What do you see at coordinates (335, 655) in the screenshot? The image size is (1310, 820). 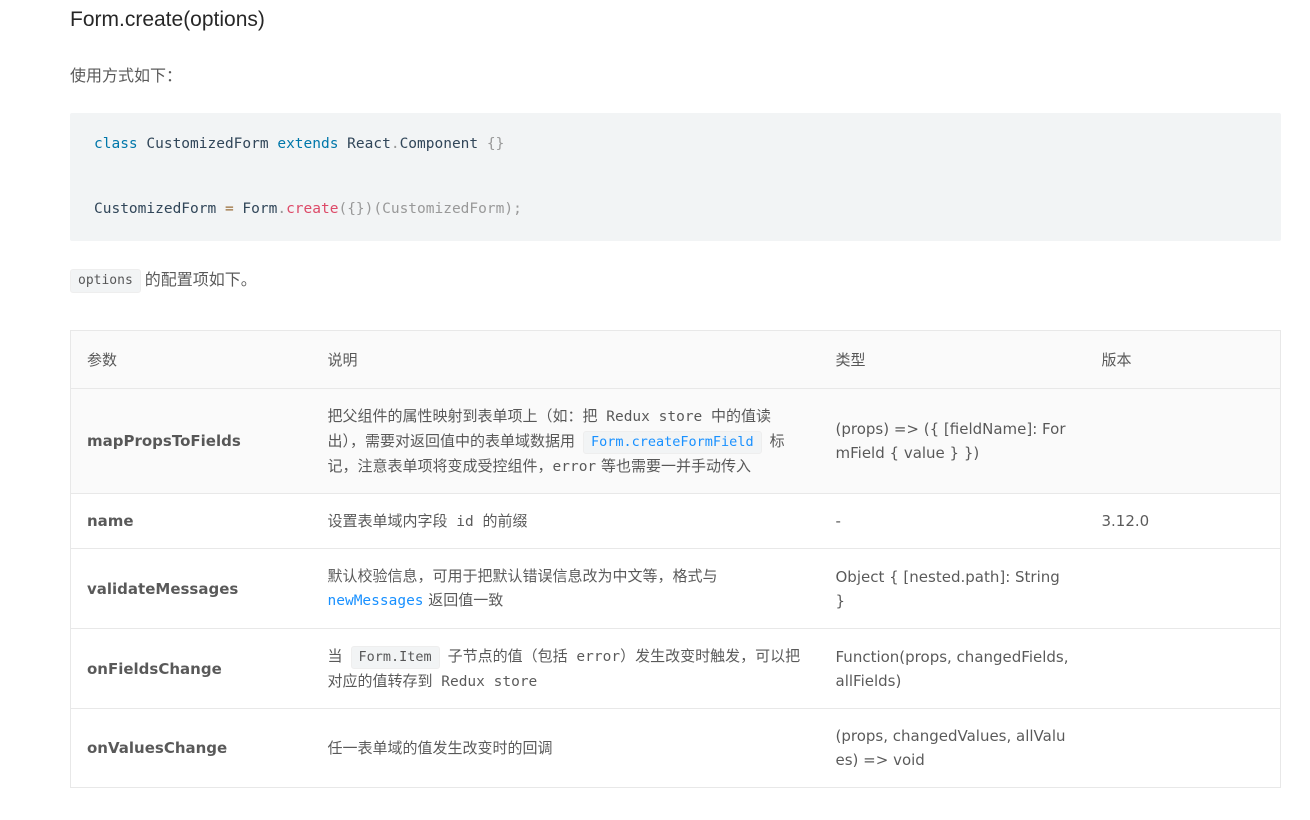 I see `desc-text: 当` at bounding box center [335, 655].